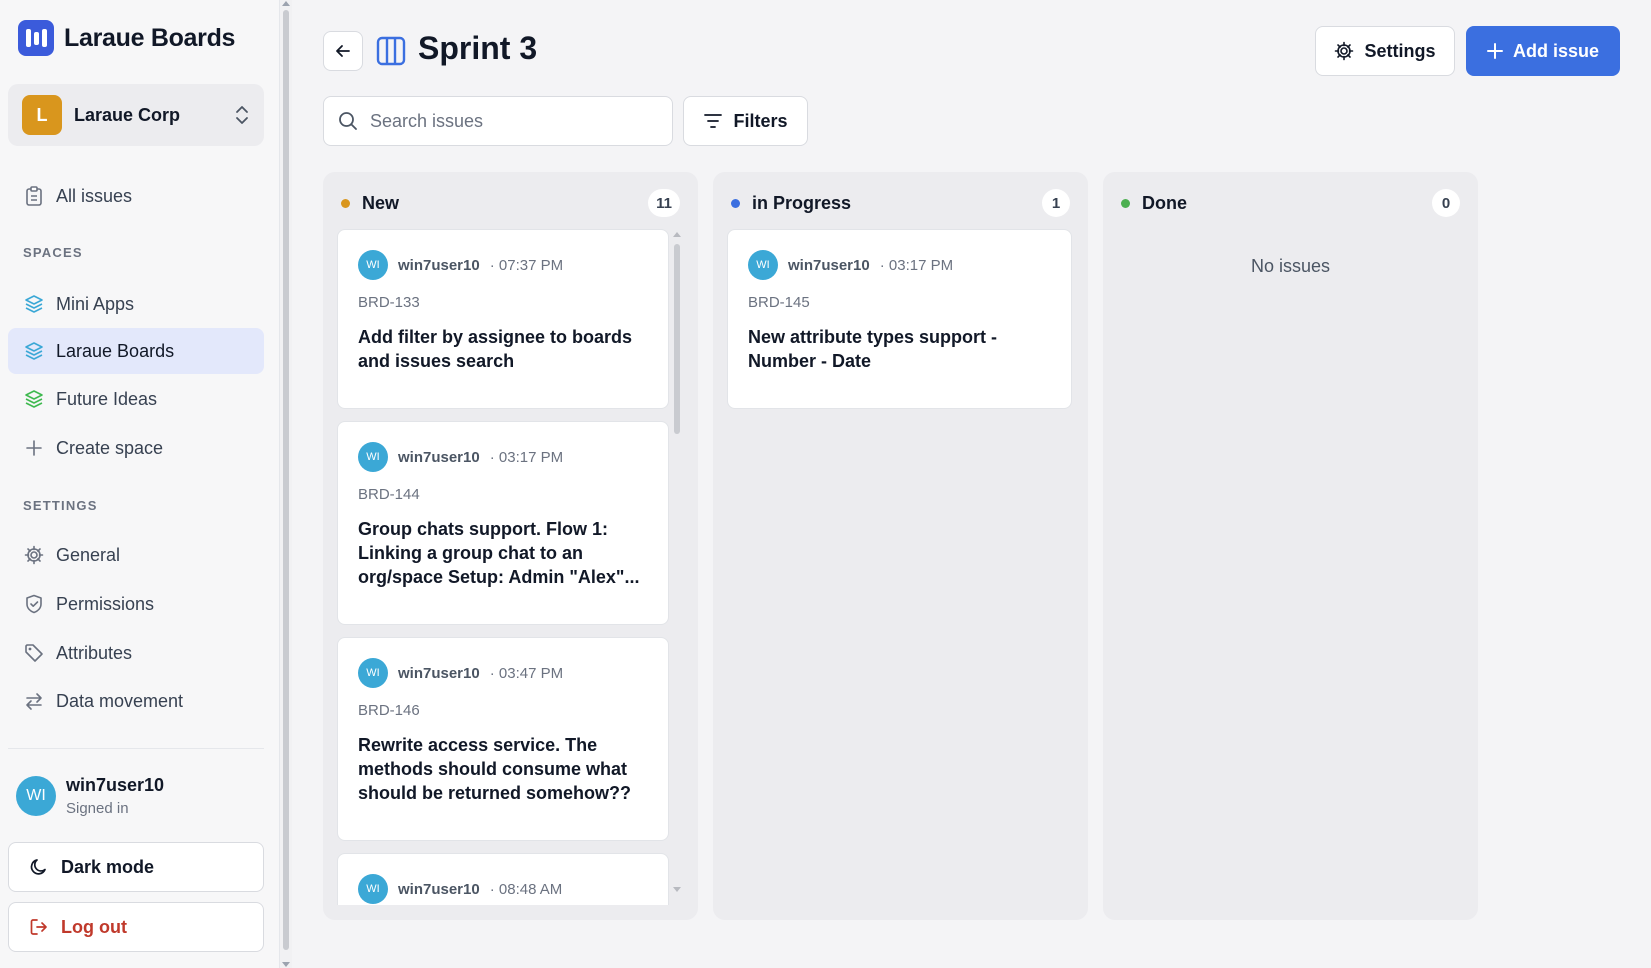 This screenshot has width=1651, height=968. Describe the element at coordinates (60, 505) in the screenshot. I see `settings-heading: SETTINGS` at that location.